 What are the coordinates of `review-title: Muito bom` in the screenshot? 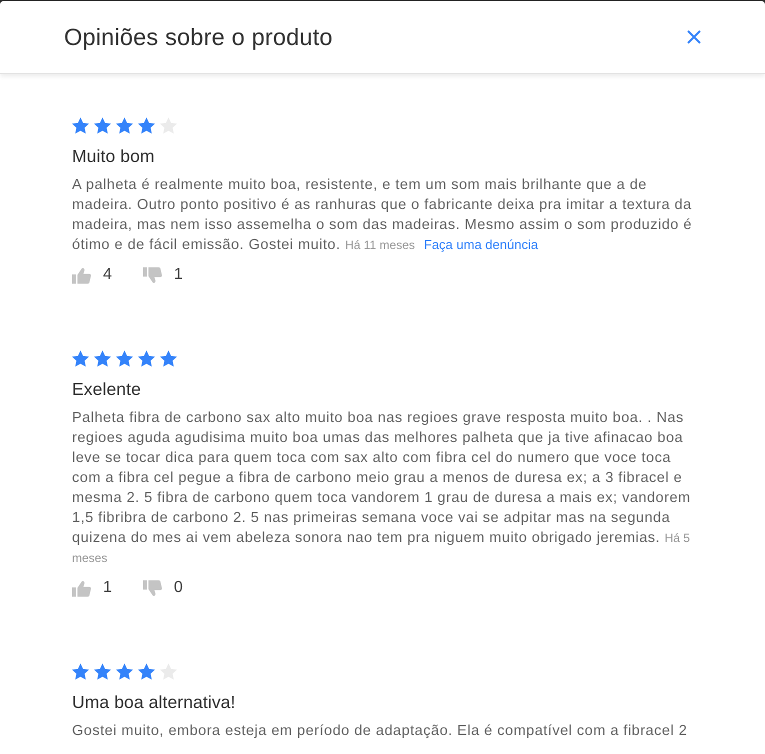 It's located at (114, 156).